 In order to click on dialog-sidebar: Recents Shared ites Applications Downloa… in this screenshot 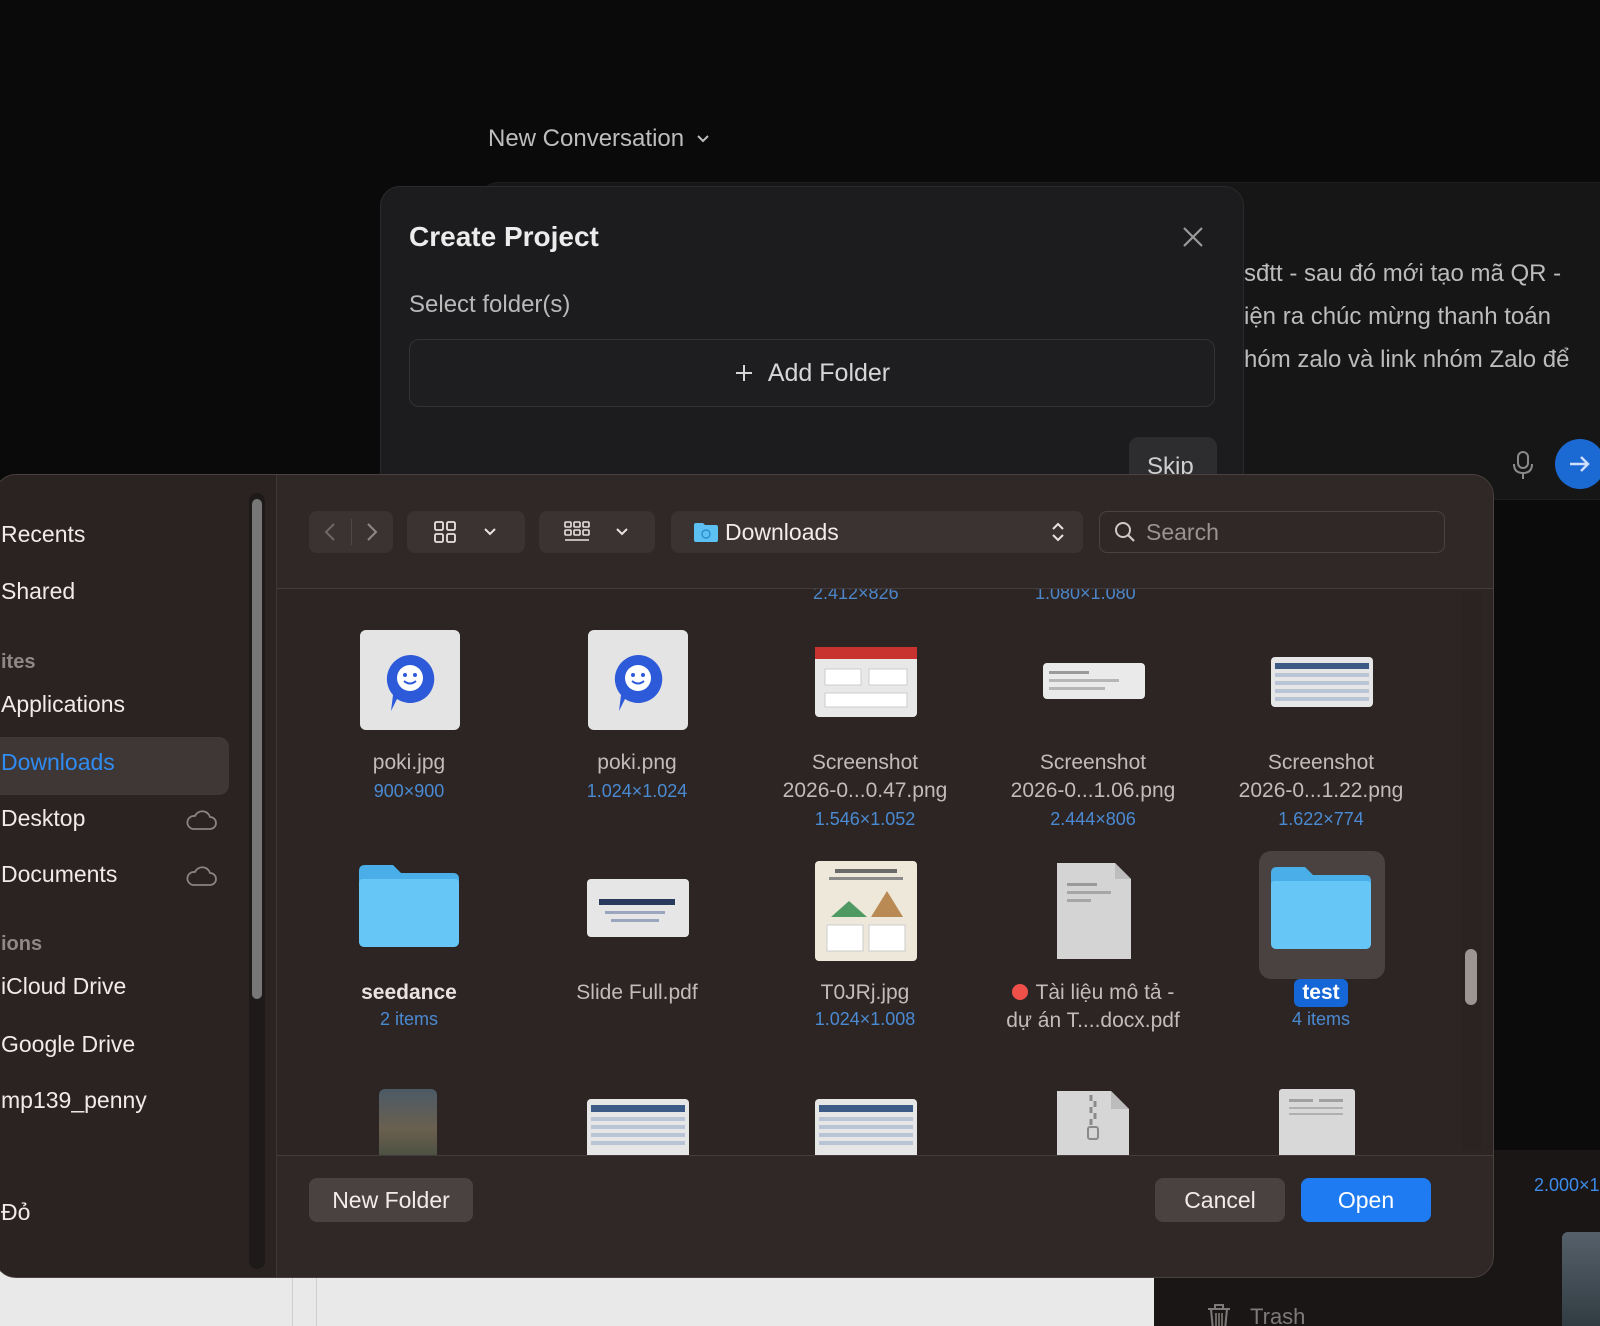, I will do `click(138, 876)`.